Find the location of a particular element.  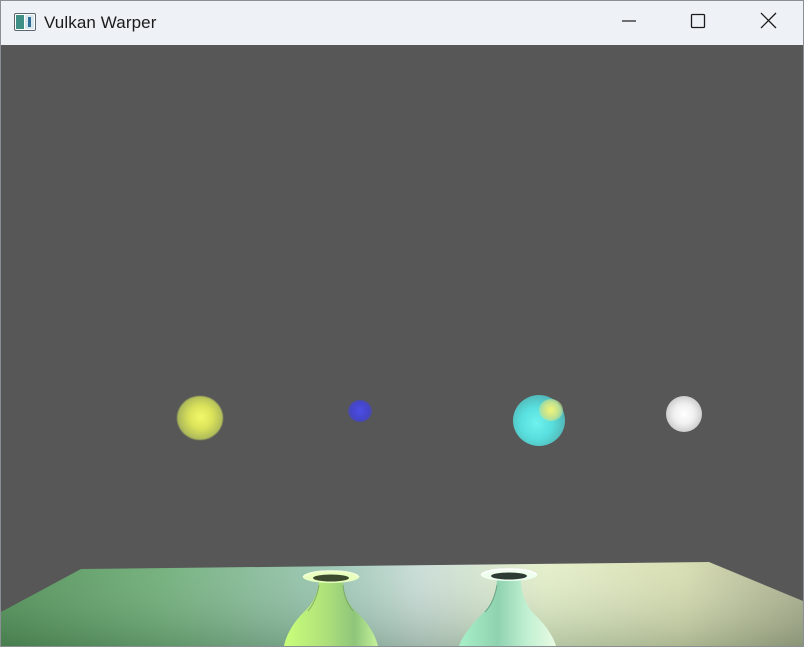

minimize-icon is located at coordinates (629, 23).